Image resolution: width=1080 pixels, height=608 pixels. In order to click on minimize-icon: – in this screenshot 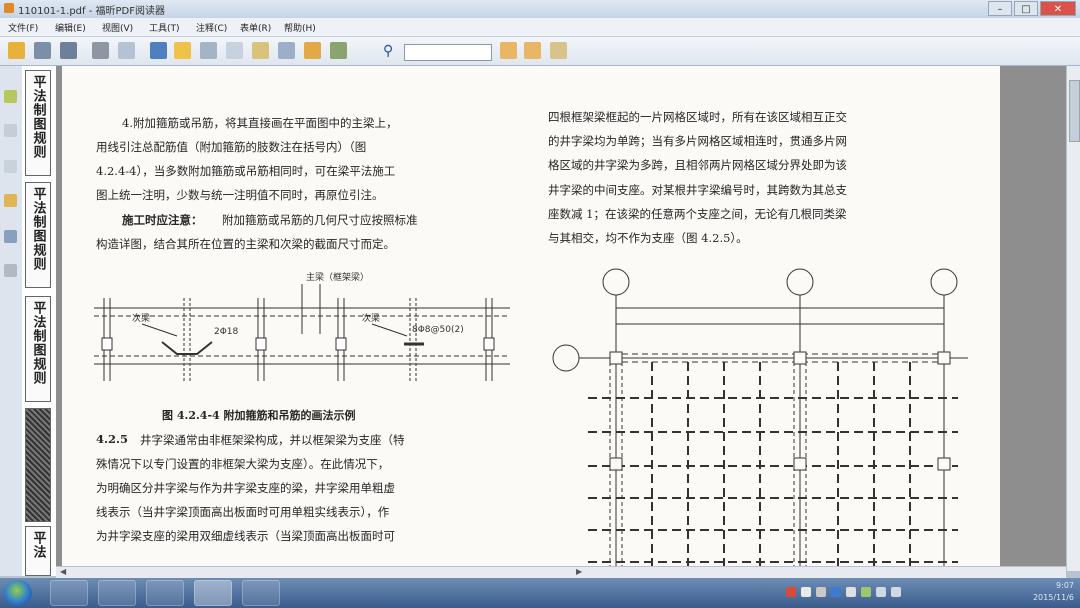, I will do `click(1000, 8)`.